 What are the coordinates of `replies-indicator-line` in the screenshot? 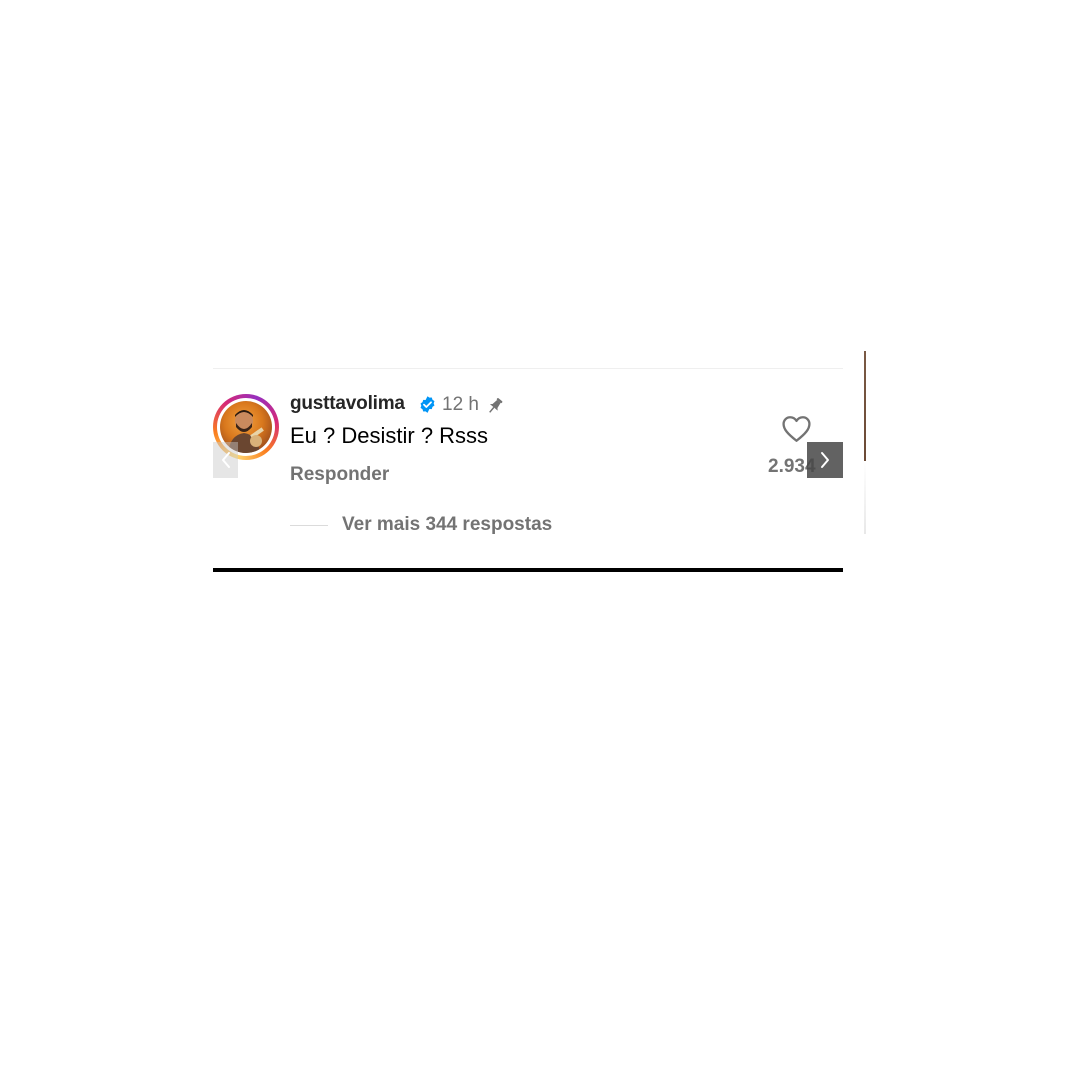 It's located at (309, 525).